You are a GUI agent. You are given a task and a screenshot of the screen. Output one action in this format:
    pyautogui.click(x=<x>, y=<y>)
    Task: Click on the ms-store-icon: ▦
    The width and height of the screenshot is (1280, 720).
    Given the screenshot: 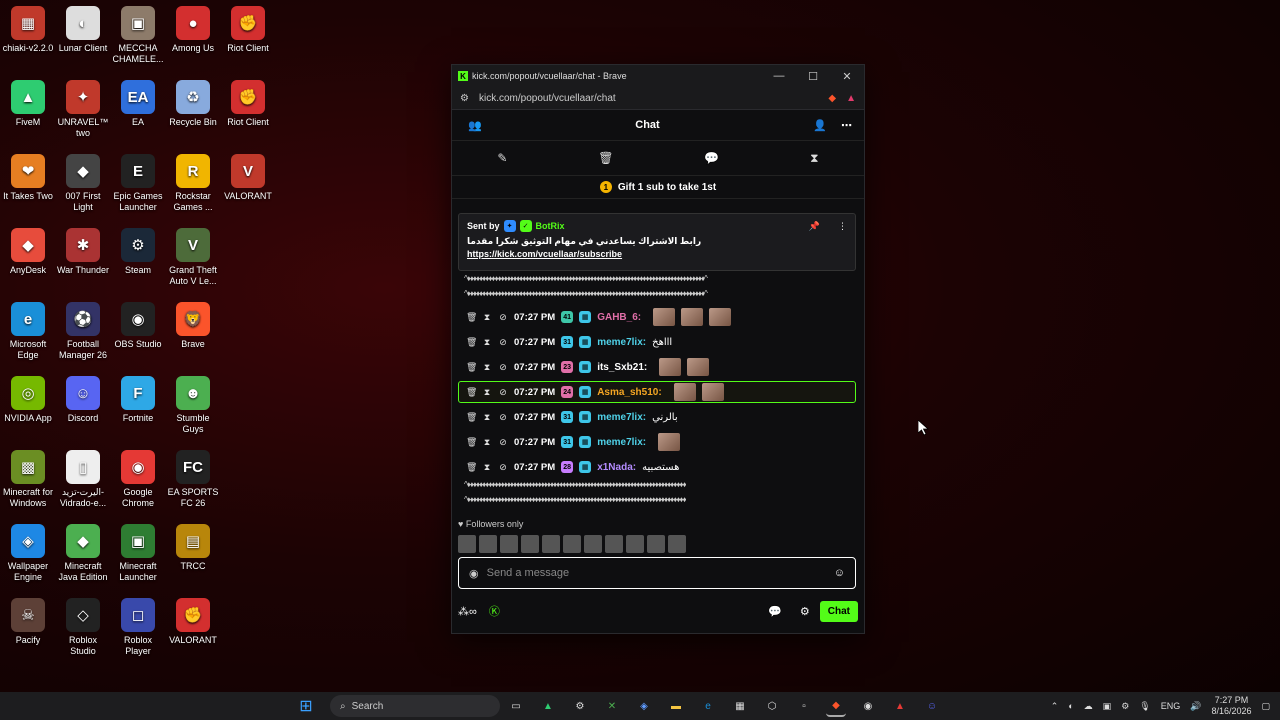 What is the action you would take?
    pyautogui.click(x=740, y=706)
    